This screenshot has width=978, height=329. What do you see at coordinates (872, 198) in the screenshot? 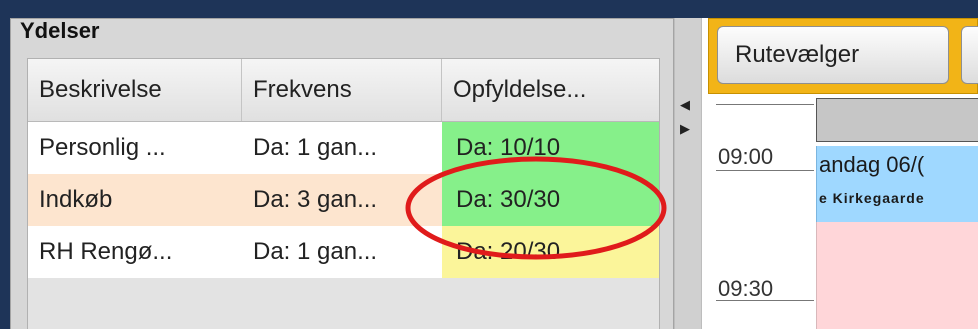
I see `event-subtitle: e Kirkegaarde` at bounding box center [872, 198].